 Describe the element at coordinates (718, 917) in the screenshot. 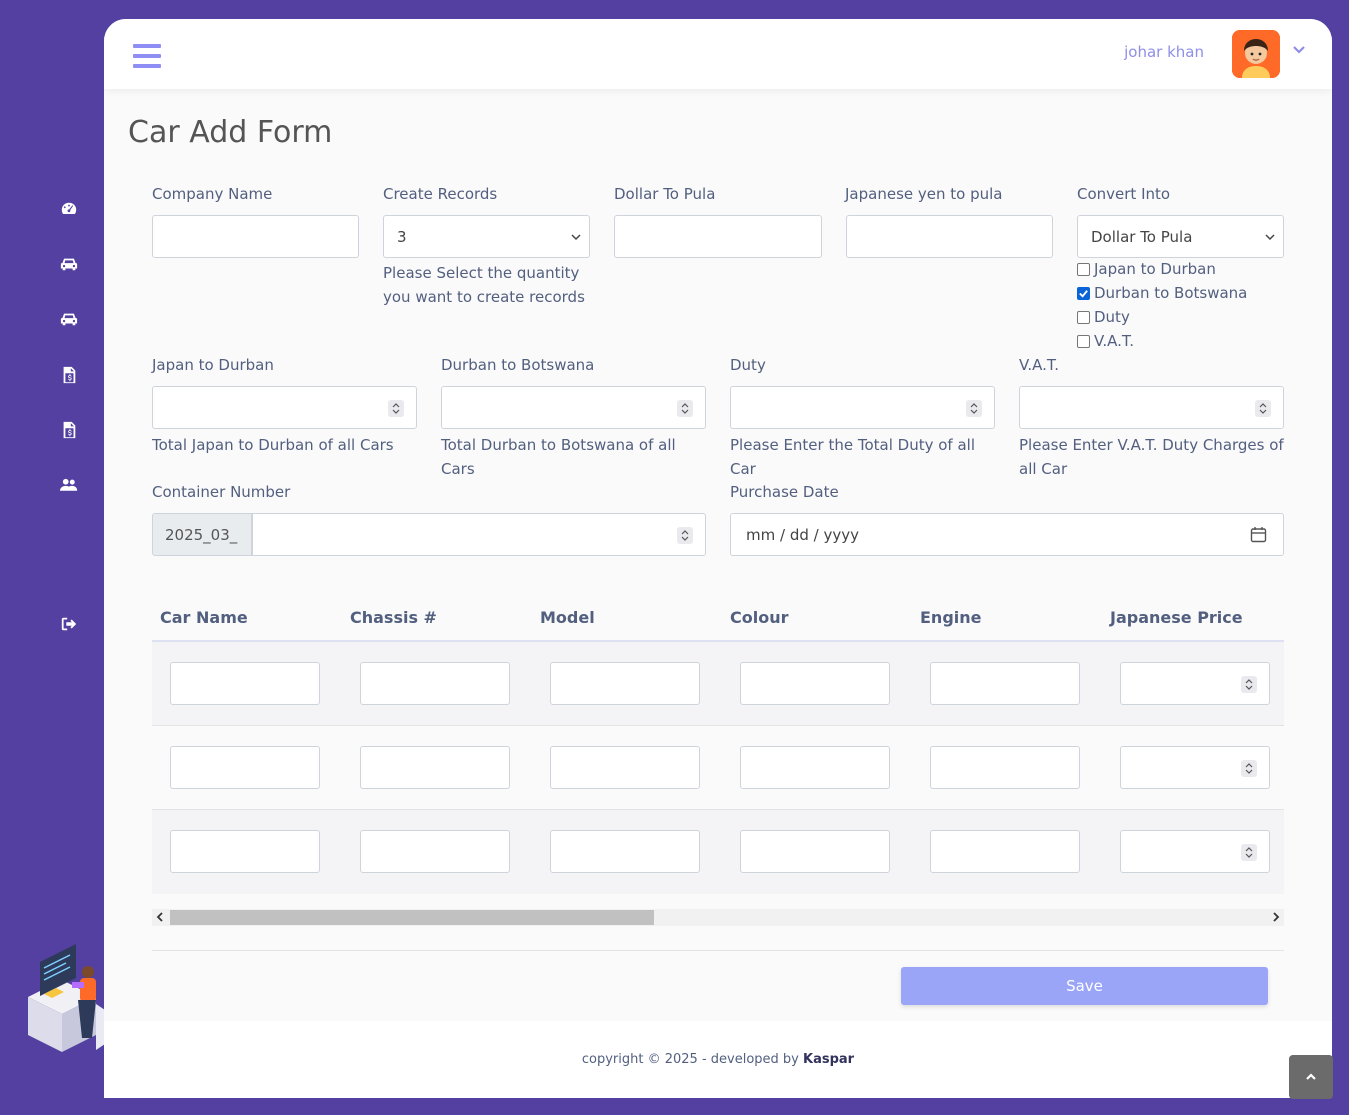

I see `horizontal-scrollbar` at that location.